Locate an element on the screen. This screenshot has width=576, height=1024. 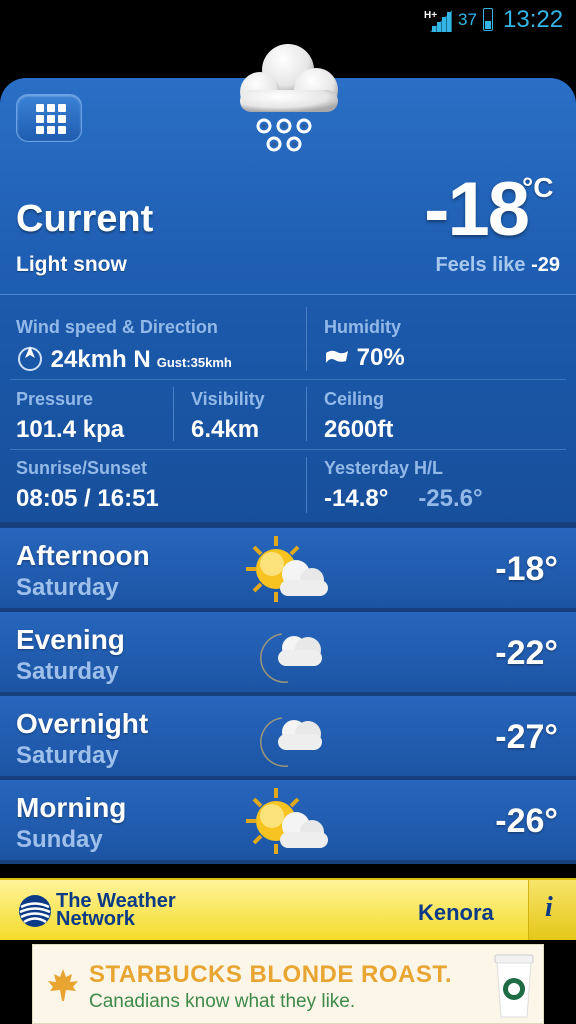
yesterday-cell: Yesterday H/L -14.8° -25.6° is located at coordinates (403, 485).